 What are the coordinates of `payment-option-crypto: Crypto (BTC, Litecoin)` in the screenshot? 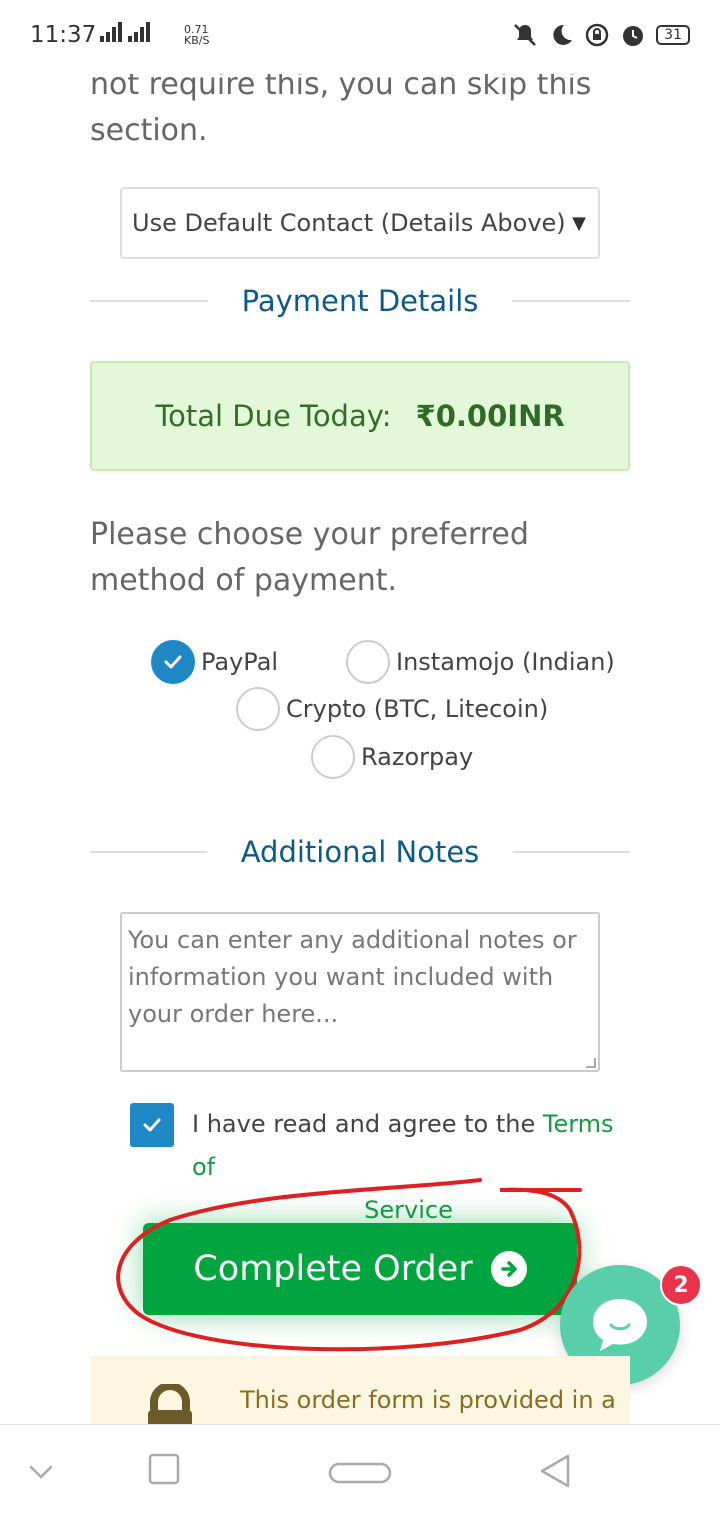 It's located at (392, 709).